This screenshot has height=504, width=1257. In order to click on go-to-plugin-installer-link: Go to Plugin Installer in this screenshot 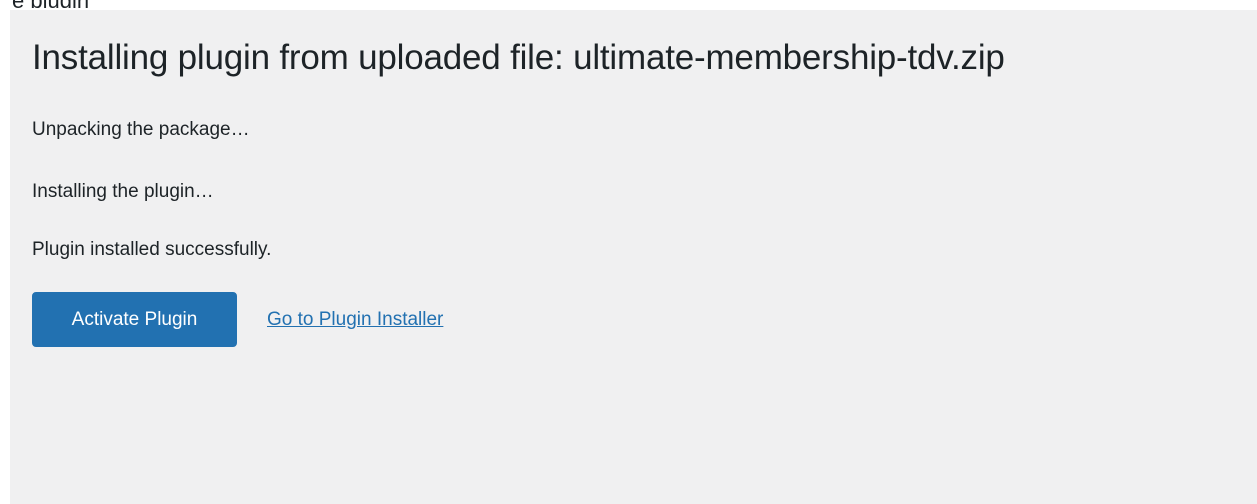, I will do `click(355, 320)`.